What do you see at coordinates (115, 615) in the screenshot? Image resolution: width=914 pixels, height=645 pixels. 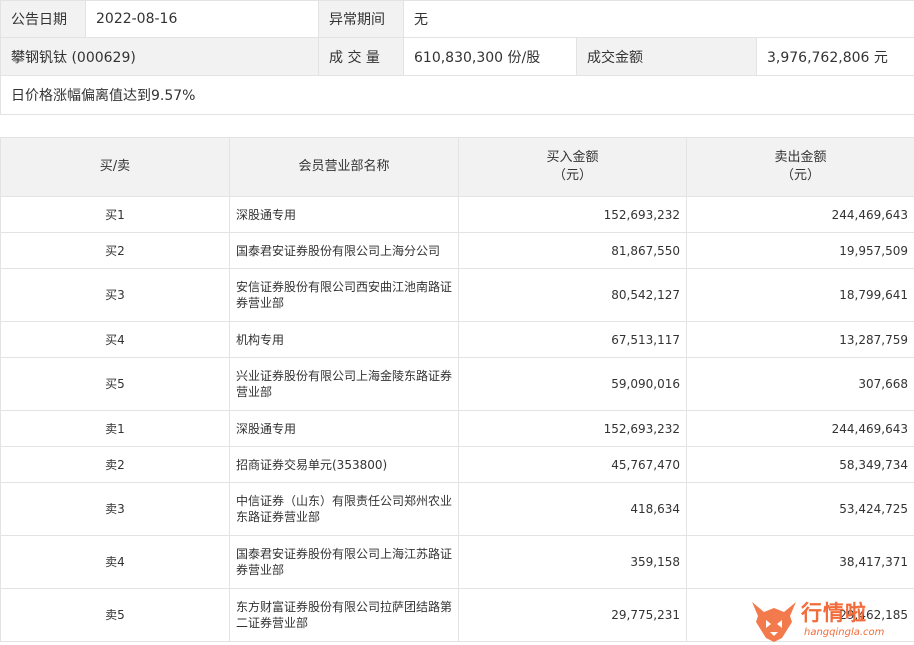 I see `row-type: 卖5` at bounding box center [115, 615].